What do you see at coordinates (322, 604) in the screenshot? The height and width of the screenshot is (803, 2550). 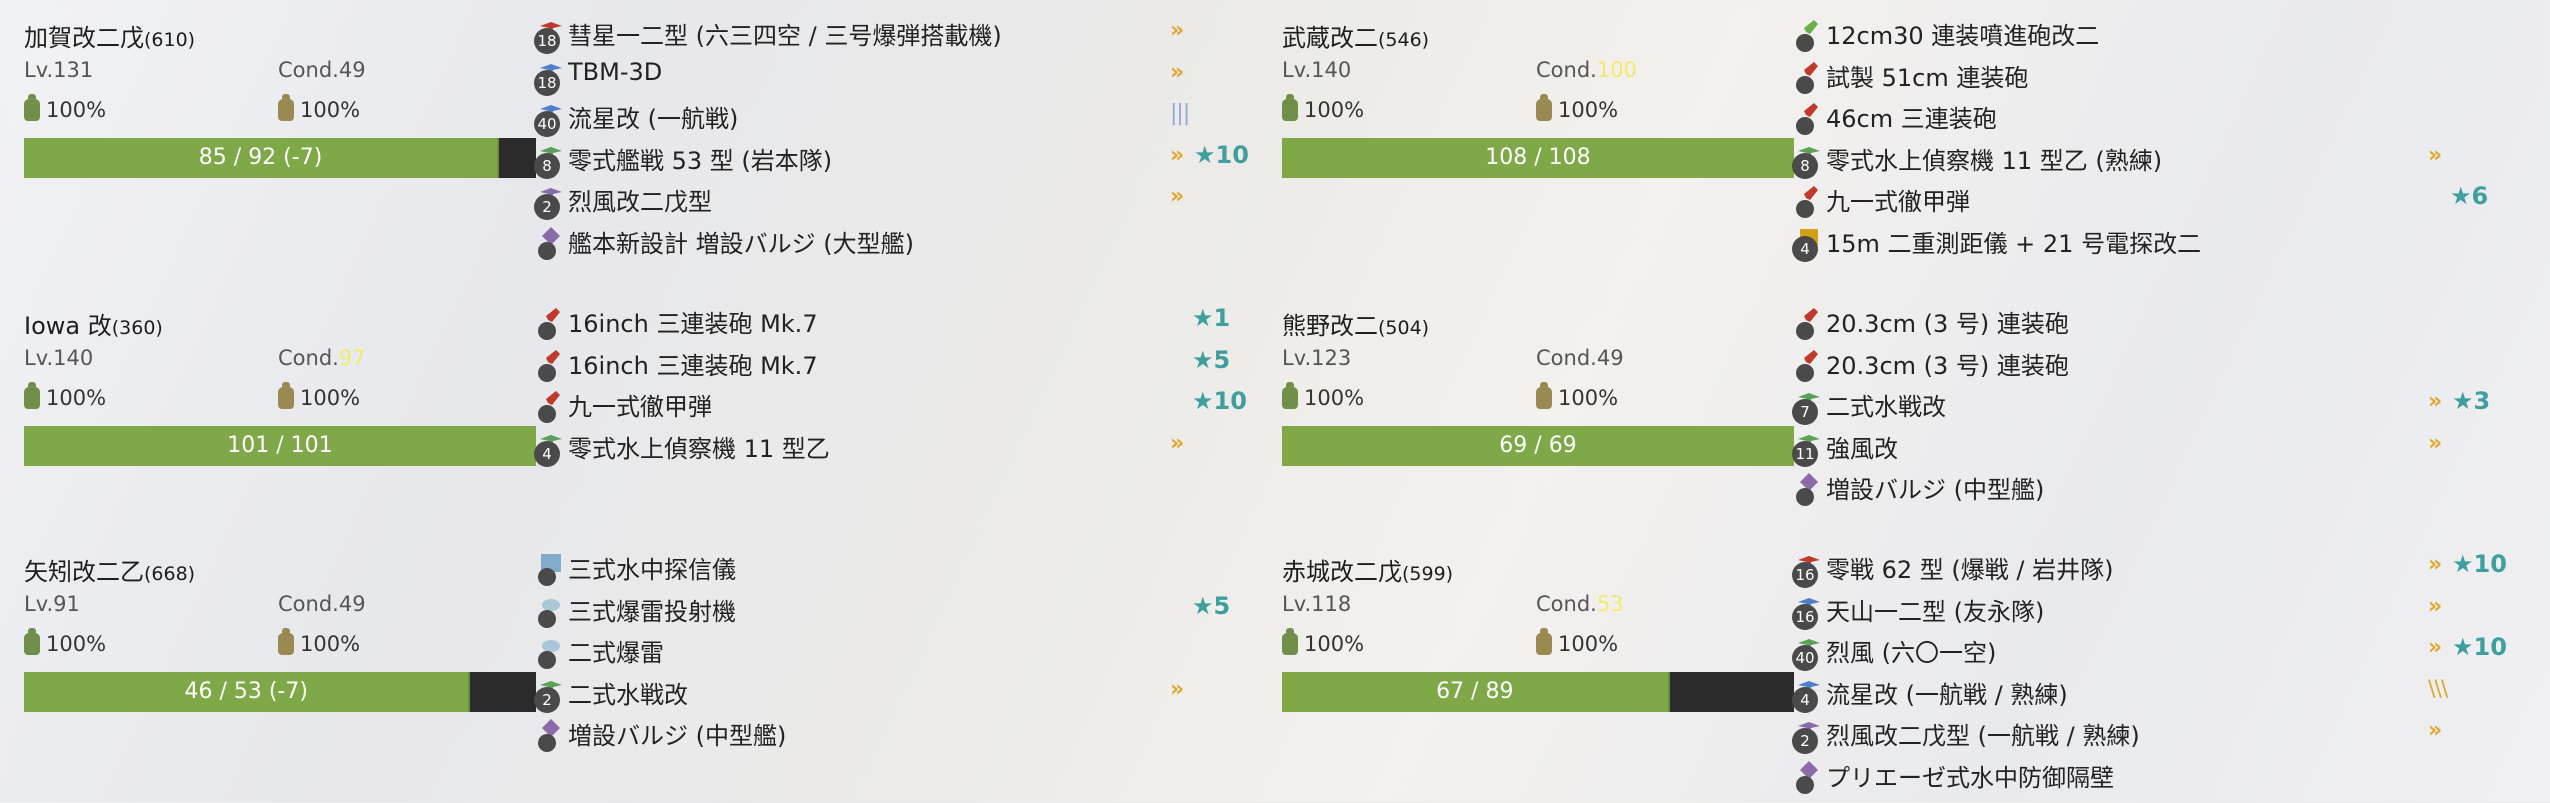 I see `ship-cond: Cond.49` at bounding box center [322, 604].